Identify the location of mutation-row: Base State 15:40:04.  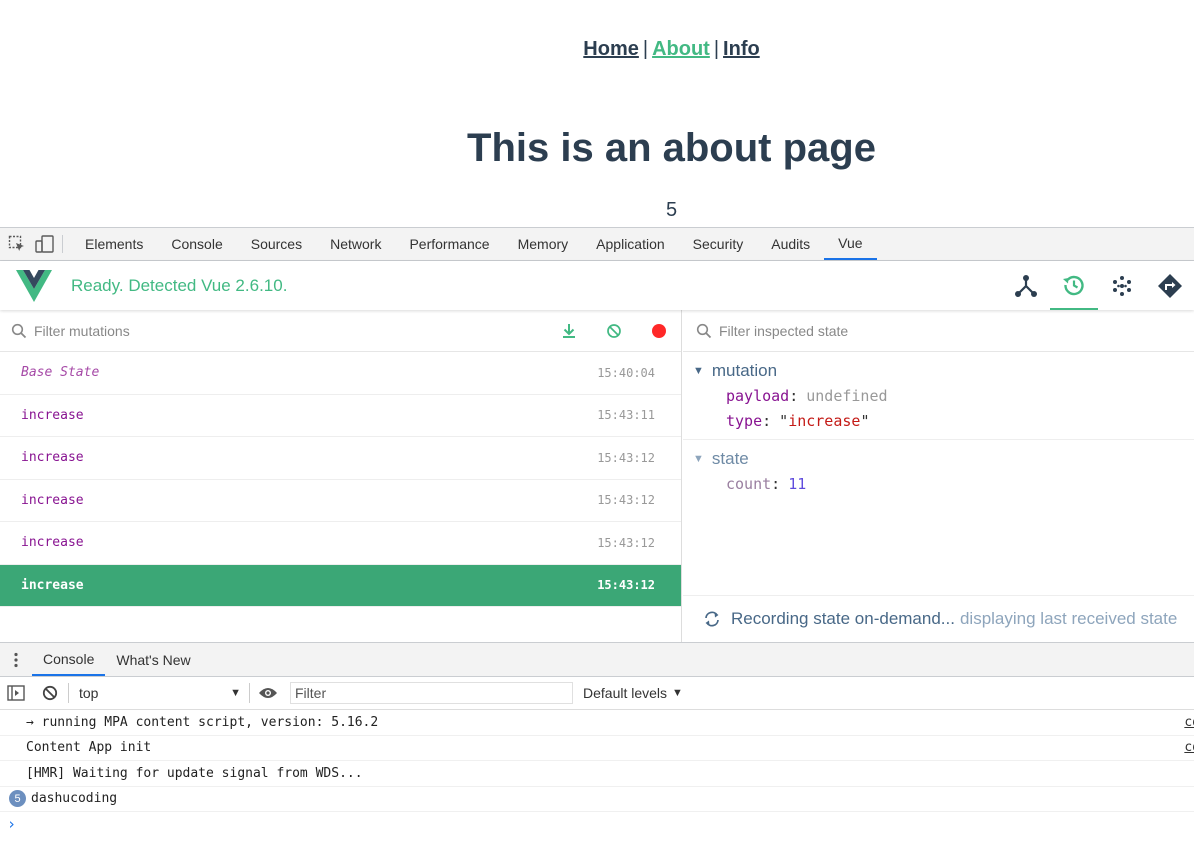
(340, 373).